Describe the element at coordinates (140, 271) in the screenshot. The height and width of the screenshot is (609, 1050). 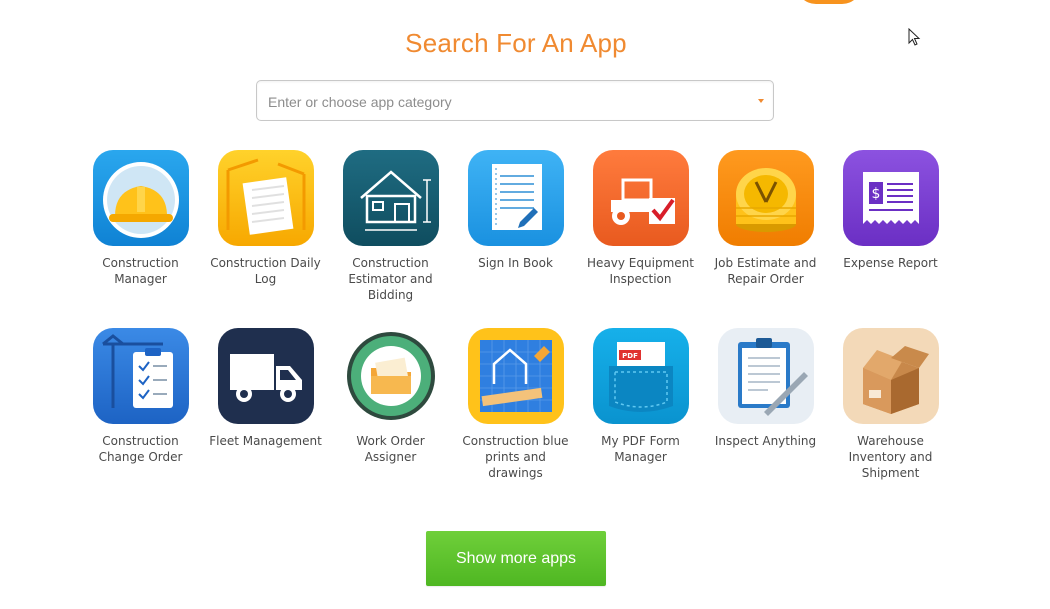
I see `app-label: Construction Manager` at that location.